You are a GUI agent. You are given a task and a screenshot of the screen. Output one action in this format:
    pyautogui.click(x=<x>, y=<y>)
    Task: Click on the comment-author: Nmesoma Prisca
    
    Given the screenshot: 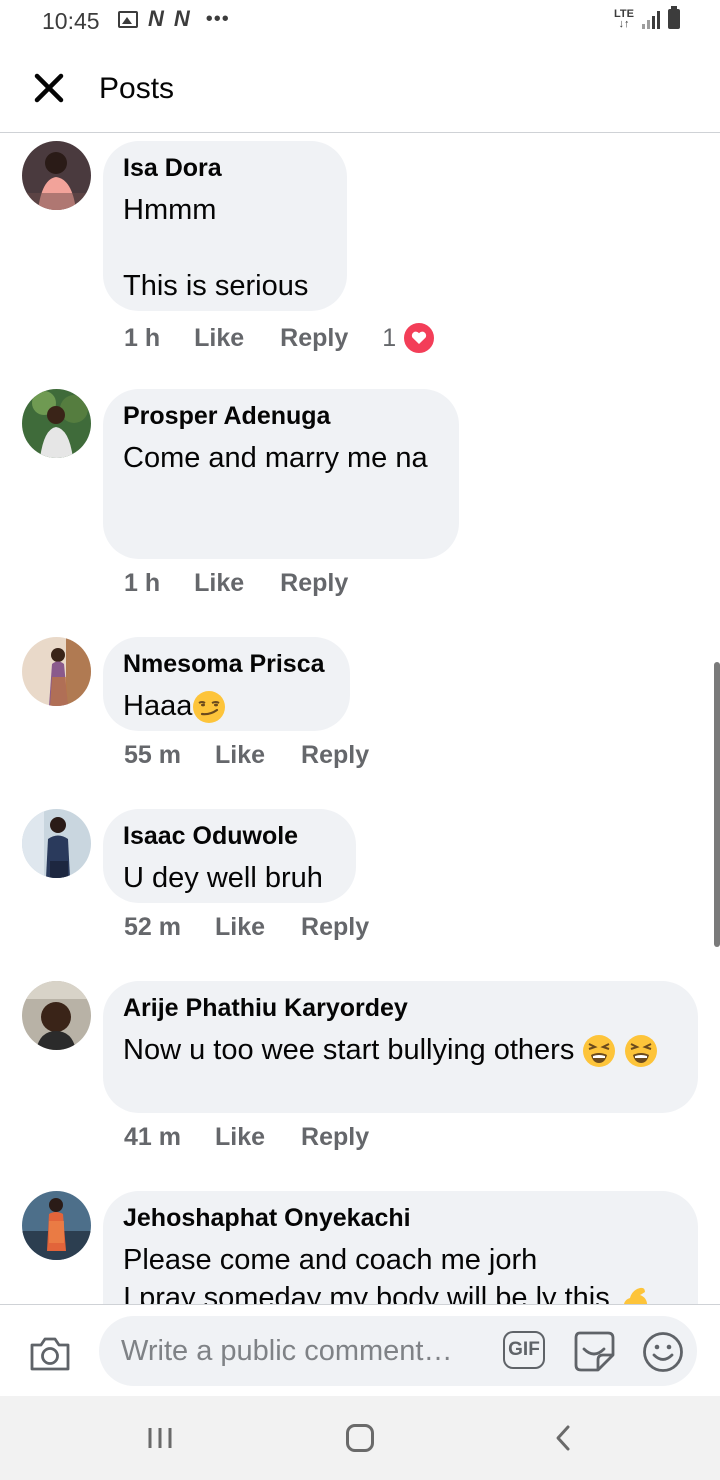 What is the action you would take?
    pyautogui.click(x=226, y=664)
    